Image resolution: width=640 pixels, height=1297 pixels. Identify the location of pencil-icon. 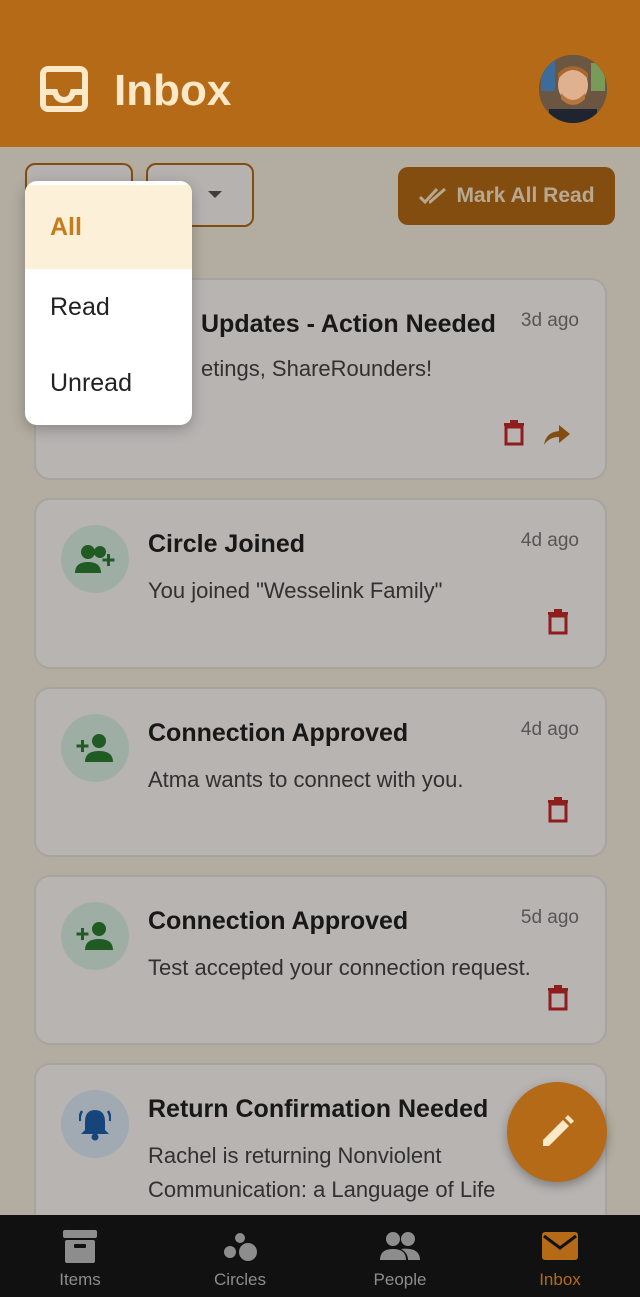
(558, 1130).